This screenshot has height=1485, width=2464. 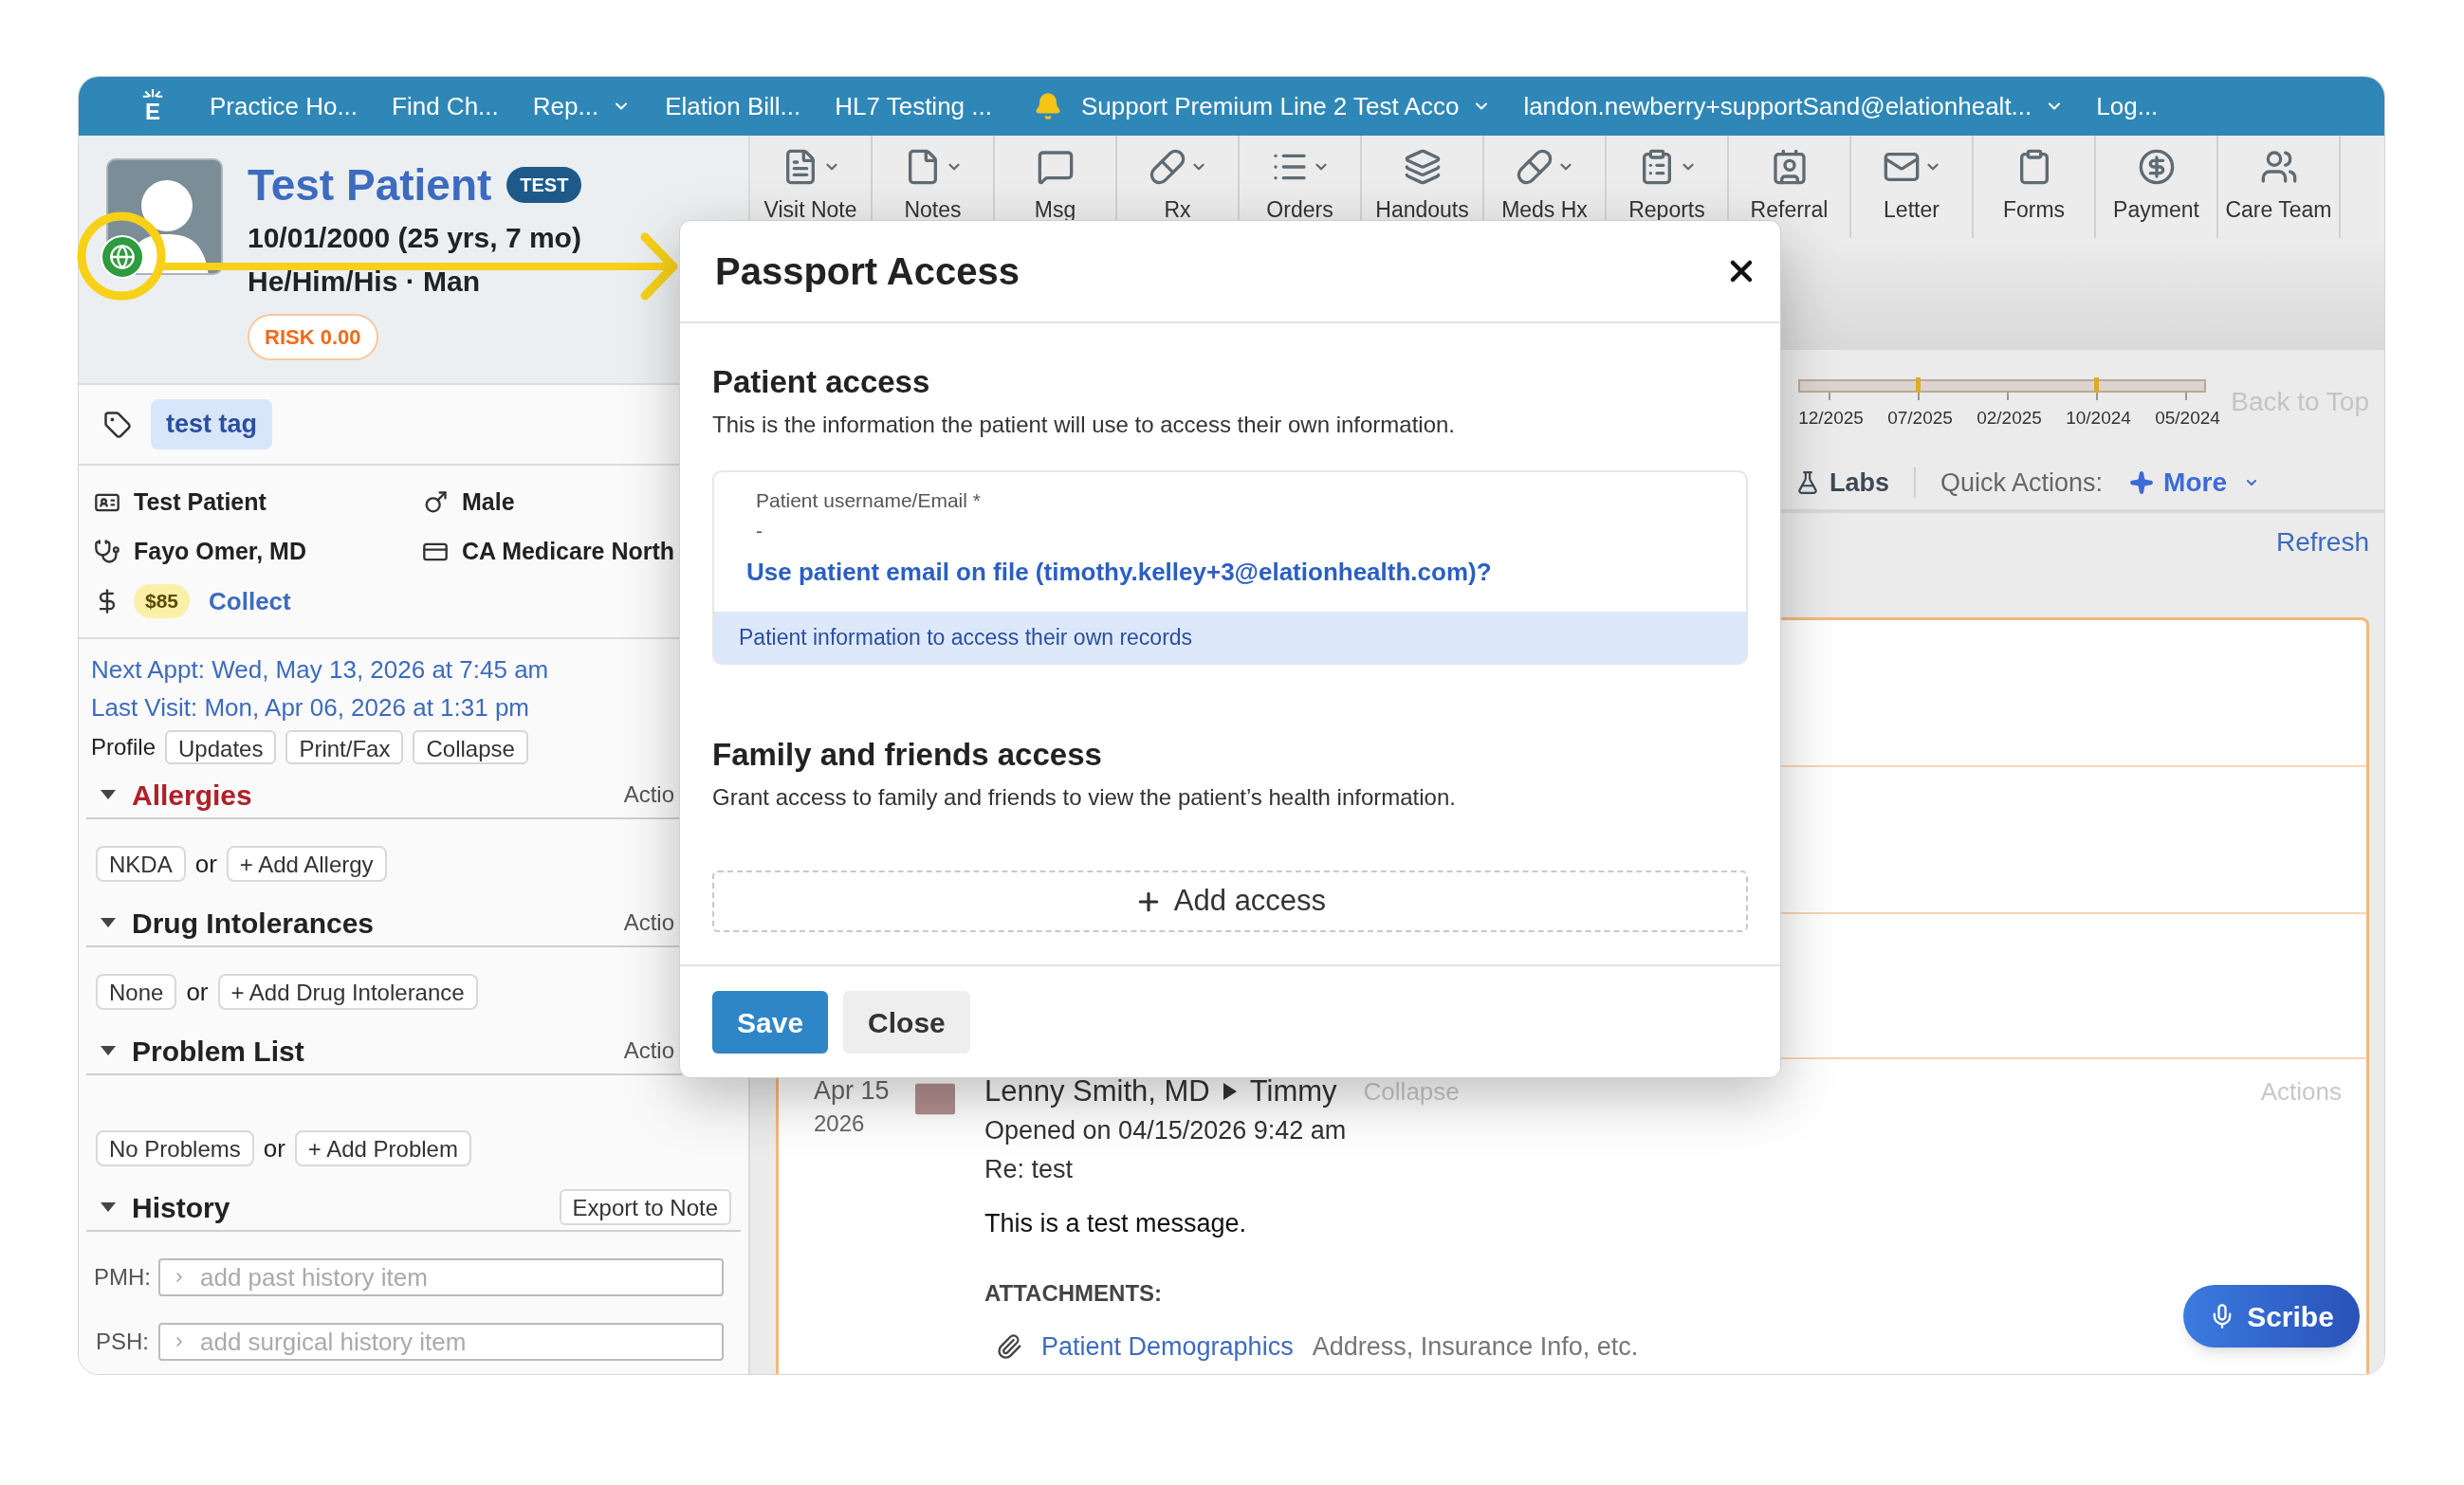 I want to click on add-button: + Add Allergy, so click(x=306, y=864).